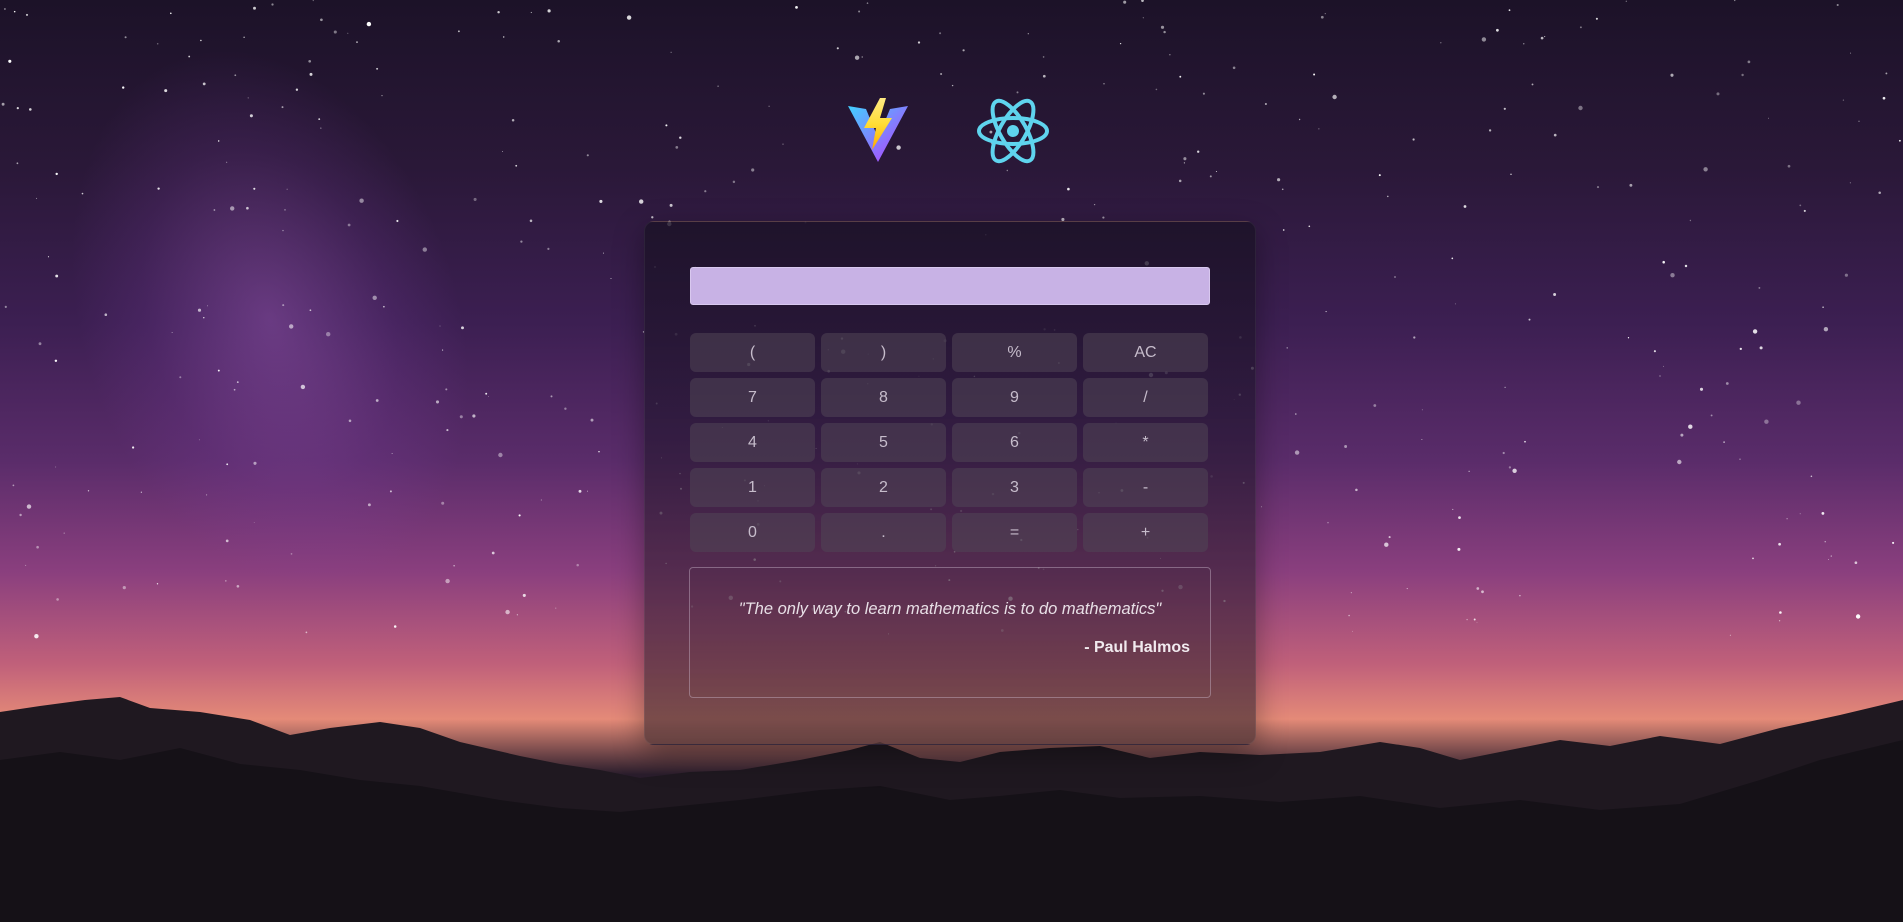 This screenshot has width=1903, height=922. I want to click on decimal-key: ., so click(883, 532).